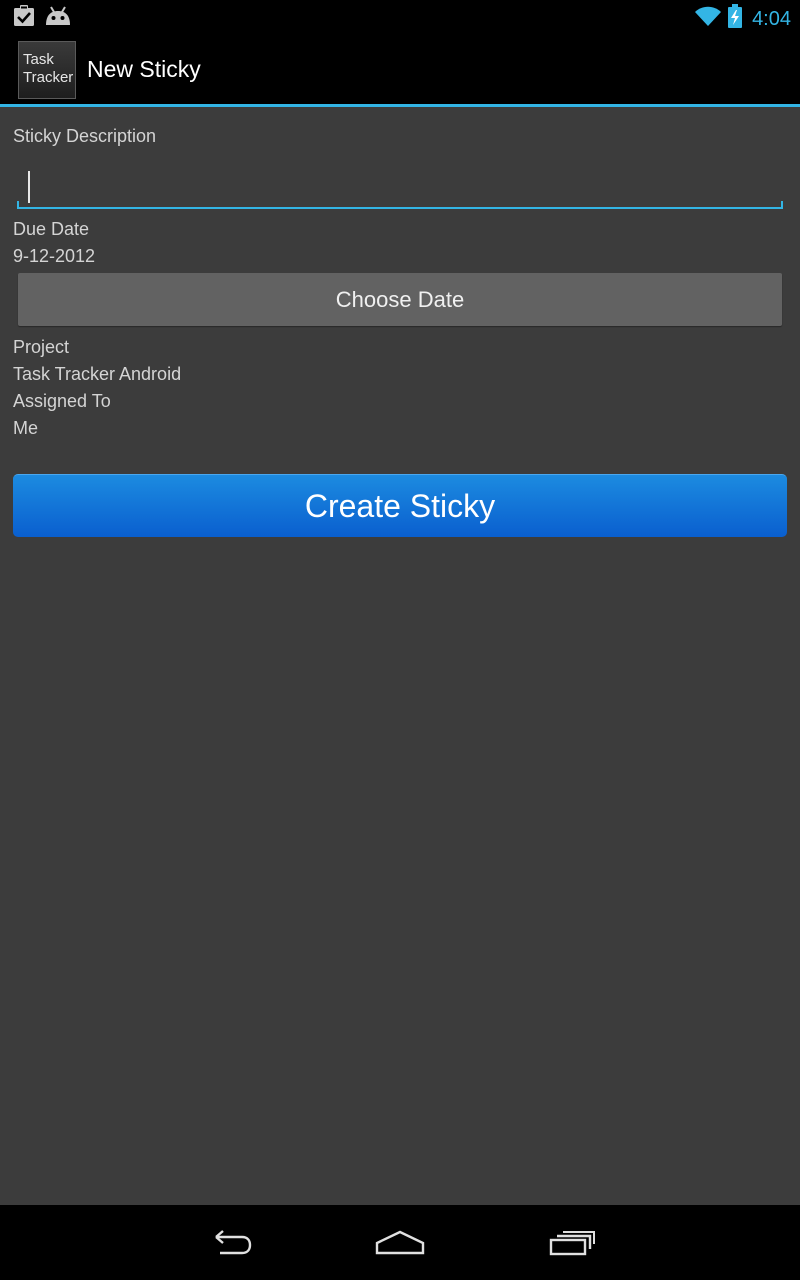 The height and width of the screenshot is (1280, 800). I want to click on app-logo-line2: Tracker, so click(48, 77).